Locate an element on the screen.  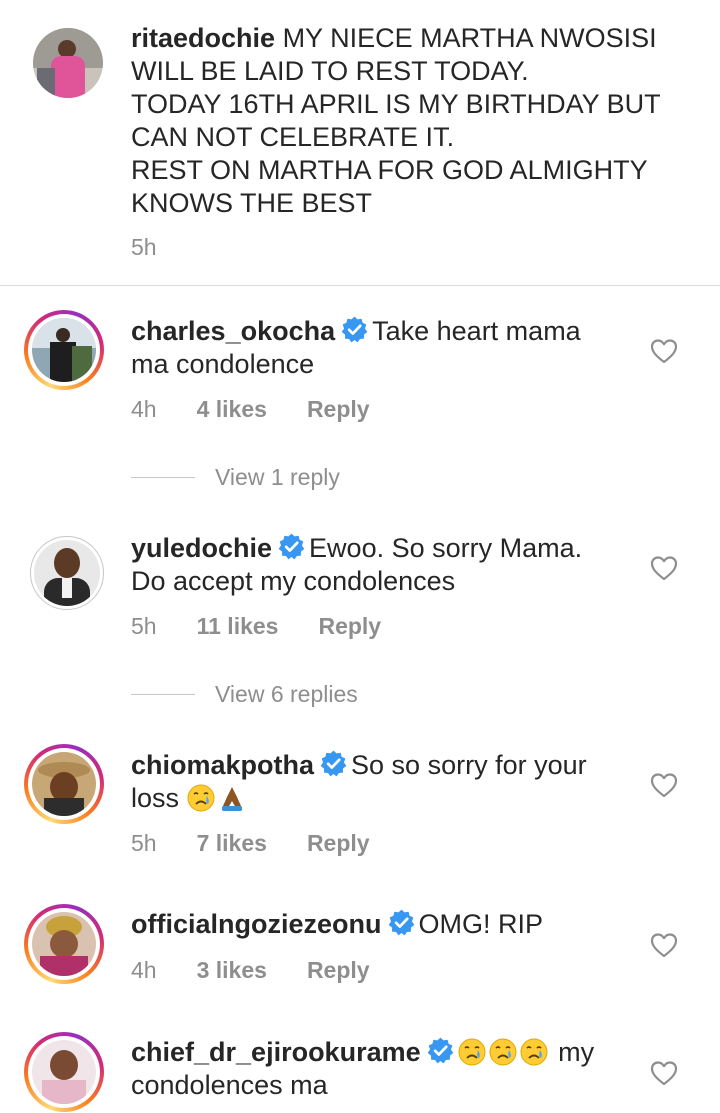
caption-line: REST ON MARTHA FOR GOD ALMIGHTY is located at coordinates (389, 170).